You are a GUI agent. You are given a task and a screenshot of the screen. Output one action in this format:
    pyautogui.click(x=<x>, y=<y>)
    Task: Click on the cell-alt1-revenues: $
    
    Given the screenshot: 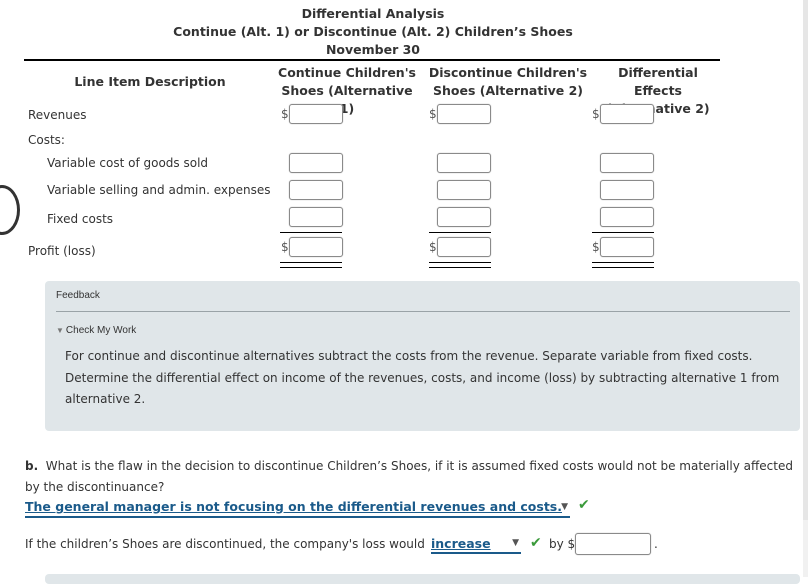 What is the action you would take?
    pyautogui.click(x=313, y=115)
    